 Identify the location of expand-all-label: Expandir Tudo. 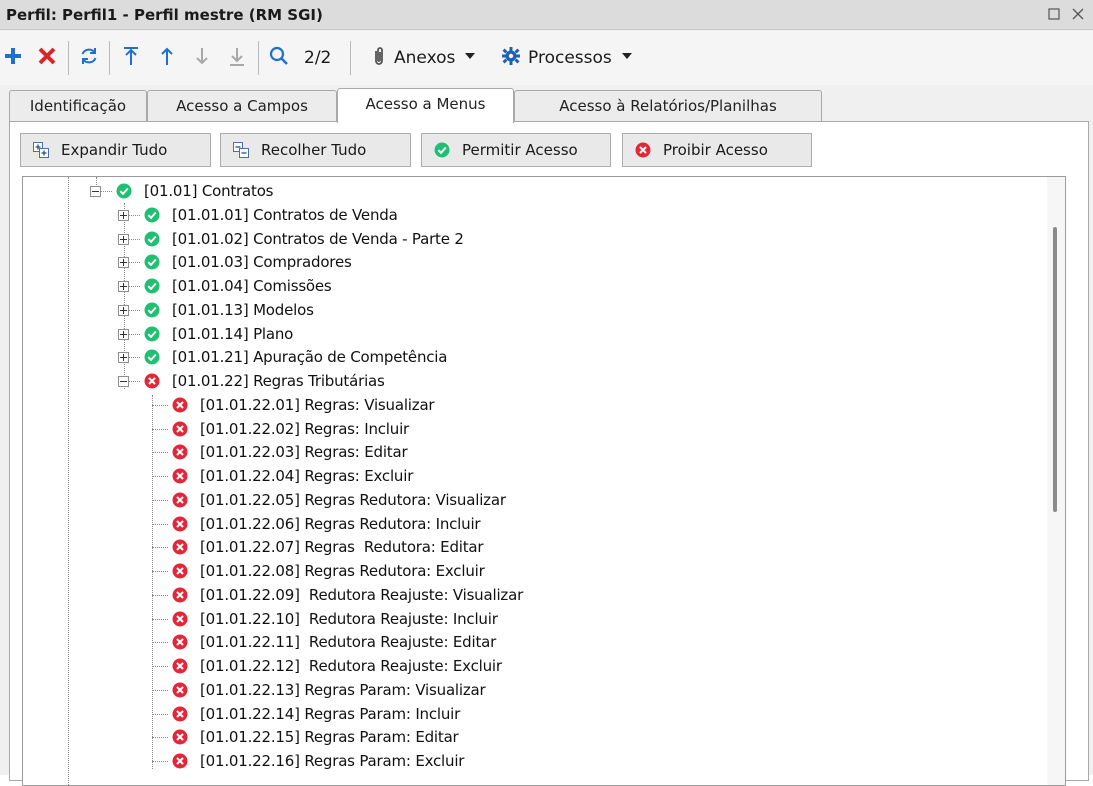
(114, 150).